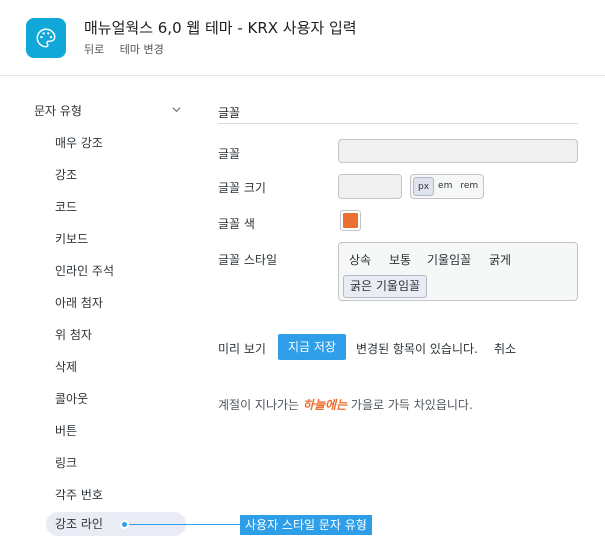 The height and width of the screenshot is (554, 605). What do you see at coordinates (242, 188) in the screenshot?
I see `font-size-label: 글꼴 크기` at bounding box center [242, 188].